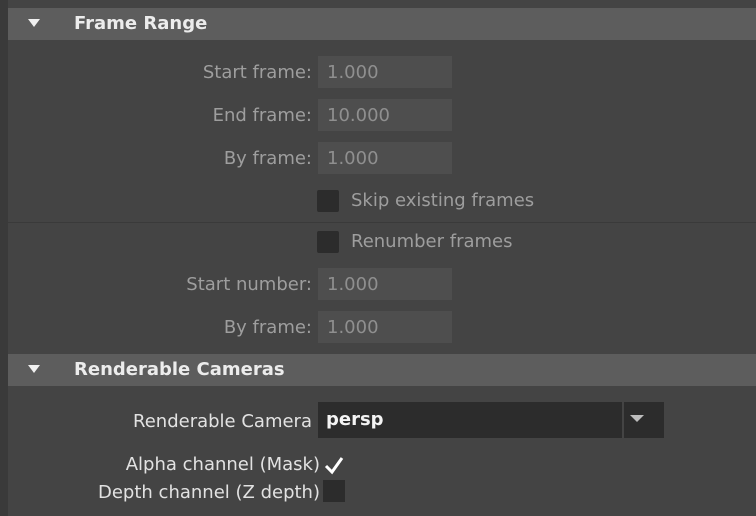  What do you see at coordinates (385, 115) in the screenshot?
I see `end-frame-field: 10.000` at bounding box center [385, 115].